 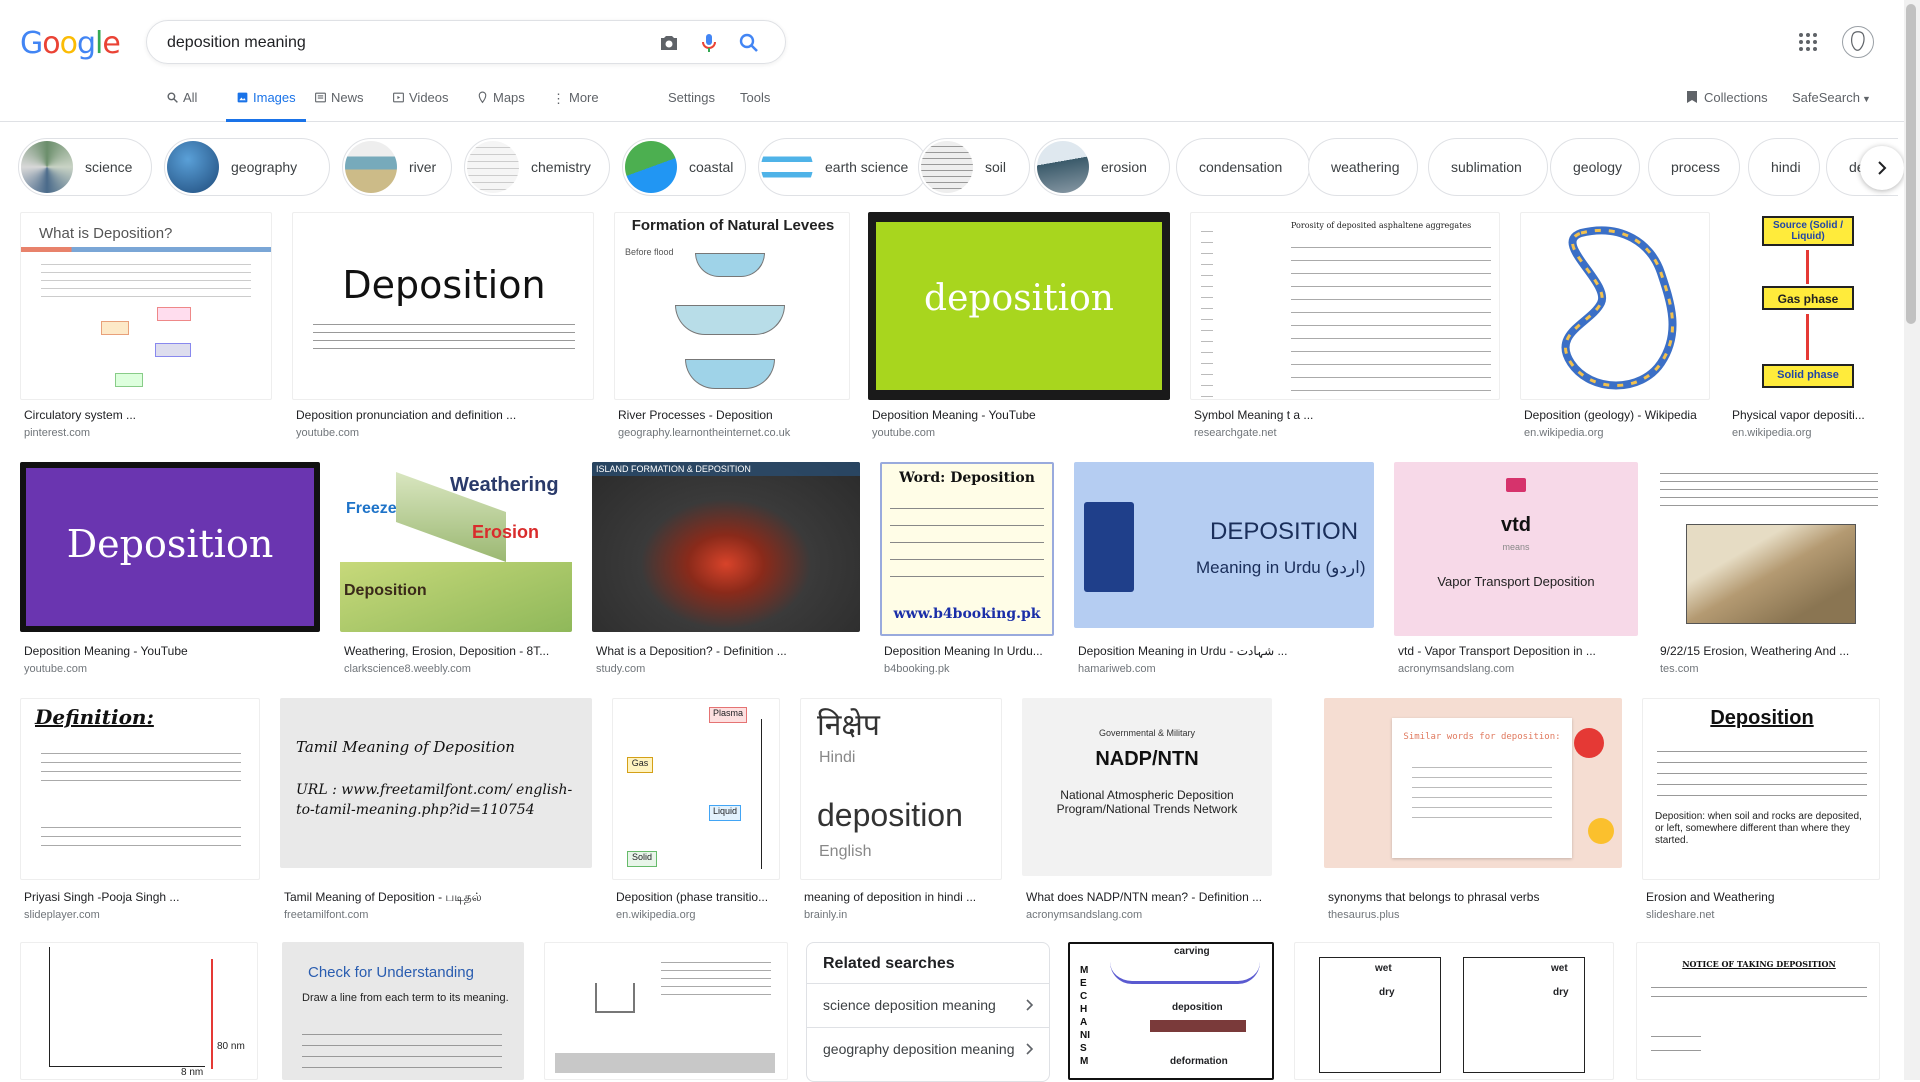 I want to click on image-result, so click(x=666, y=1011).